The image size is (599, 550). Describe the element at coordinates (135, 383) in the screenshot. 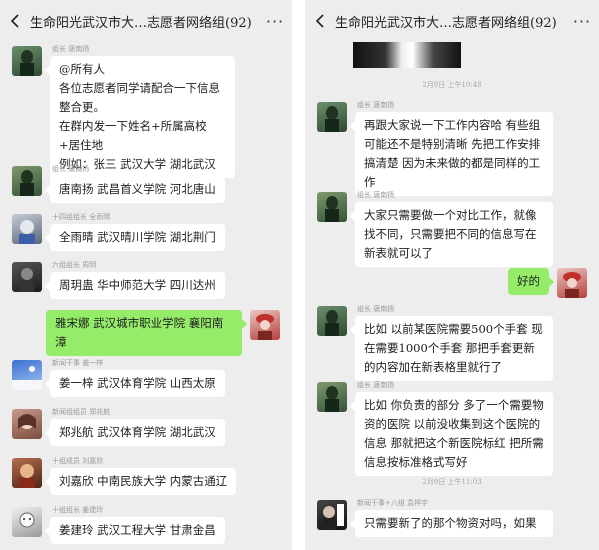

I see `message-bubble: 姜一梓 武汉体育学院 山西太原` at that location.